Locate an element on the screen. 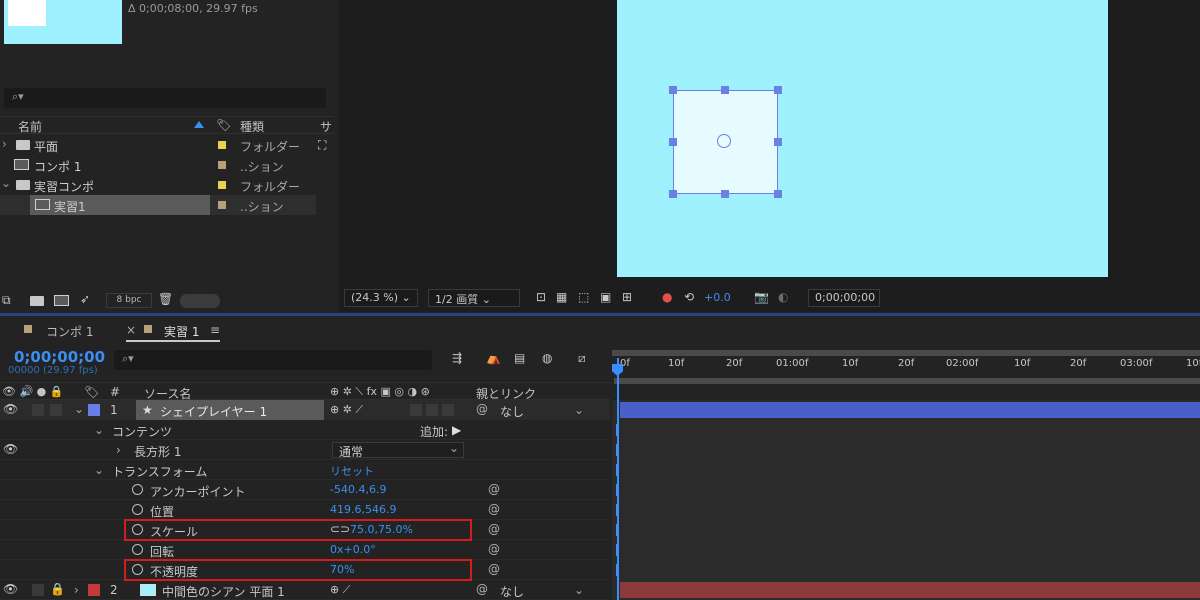 This screenshot has width=1200, height=600. resolution-dropdown: 1/2 画質 ⌄ is located at coordinates (474, 298).